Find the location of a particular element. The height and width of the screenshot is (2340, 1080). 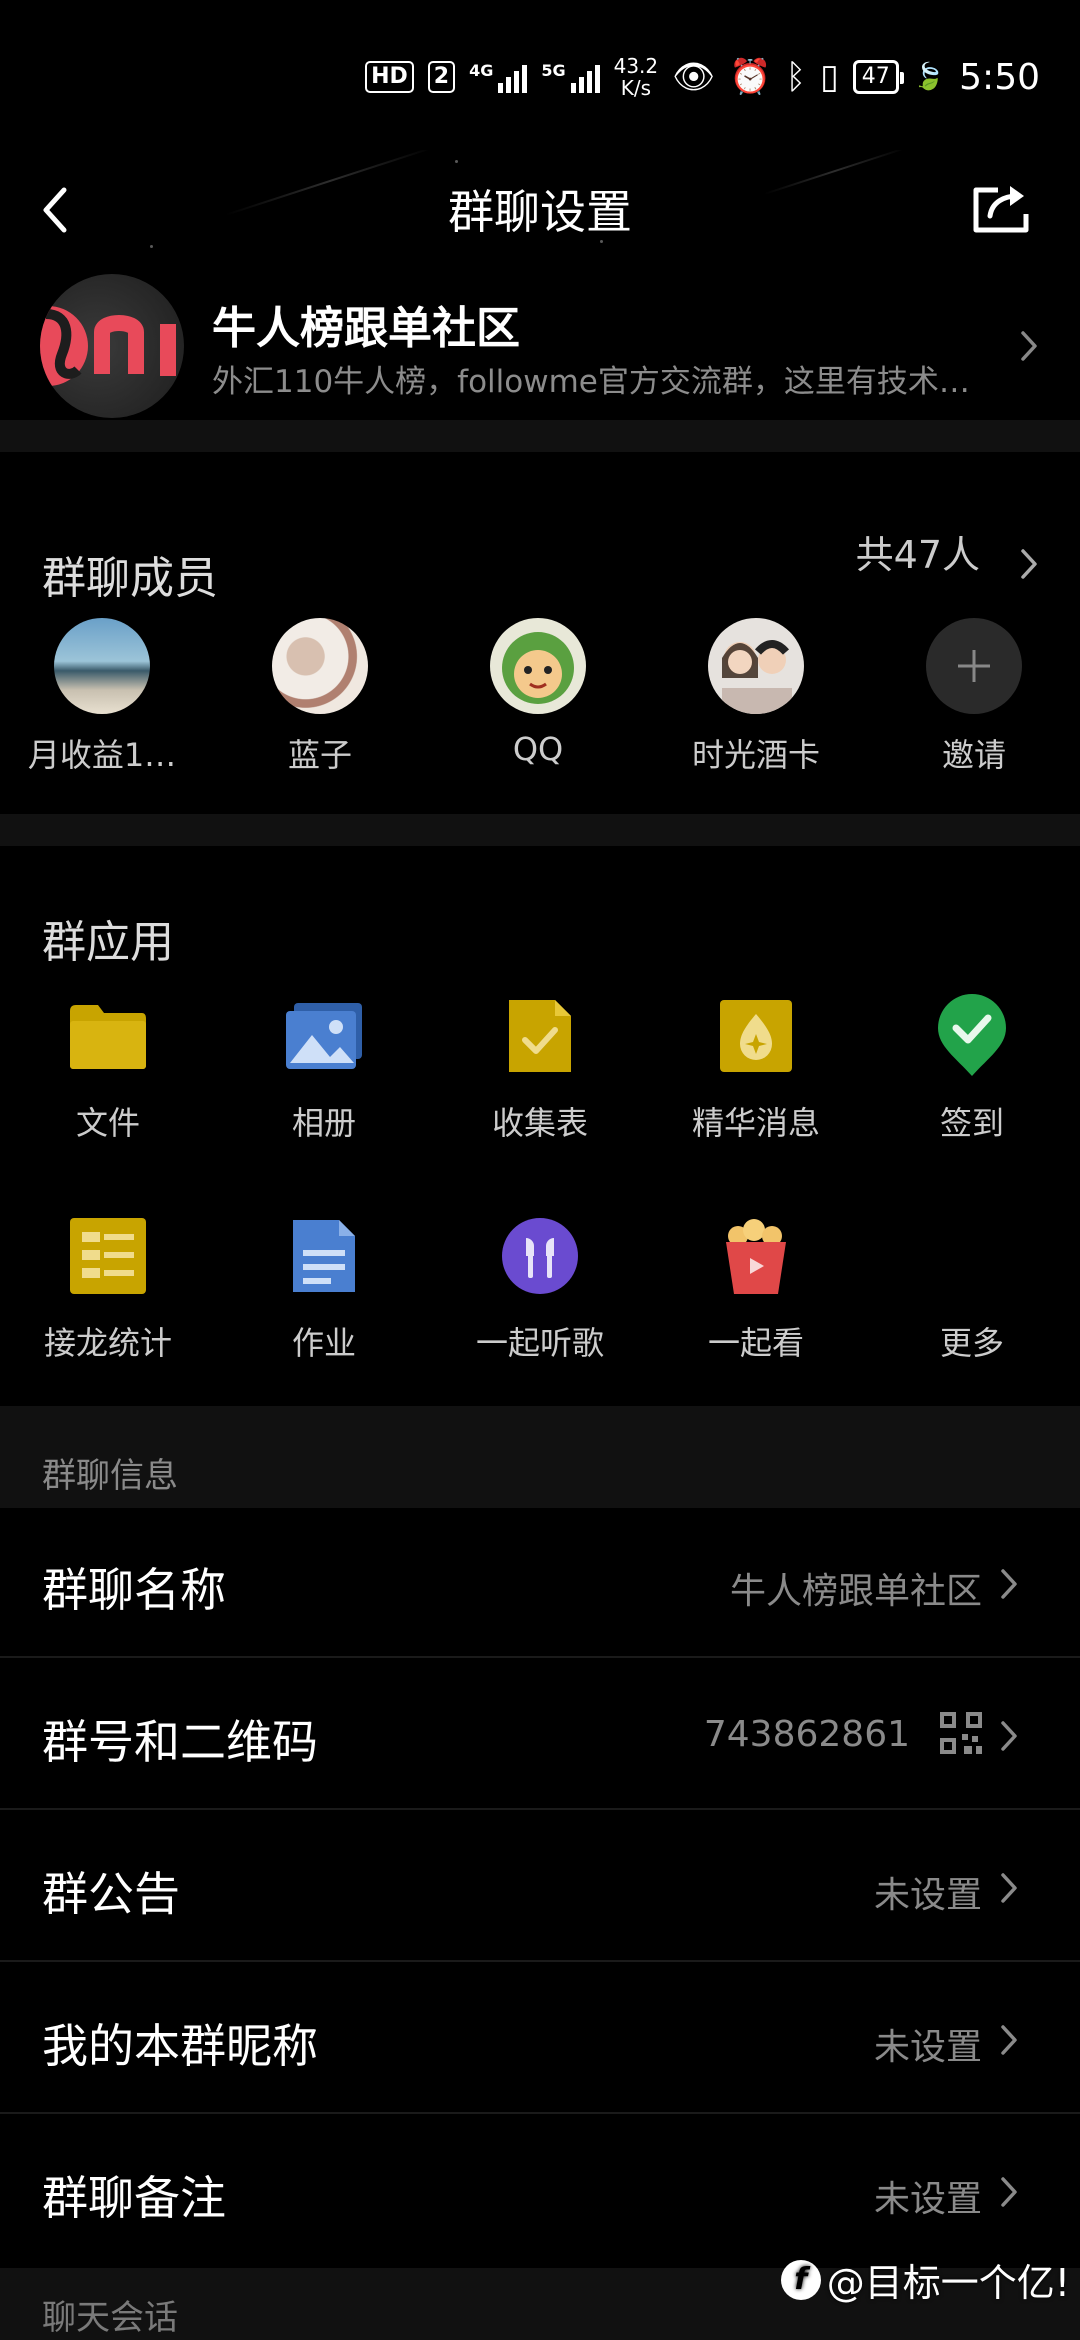

platform-logo-icon: f is located at coordinates (800, 2279).